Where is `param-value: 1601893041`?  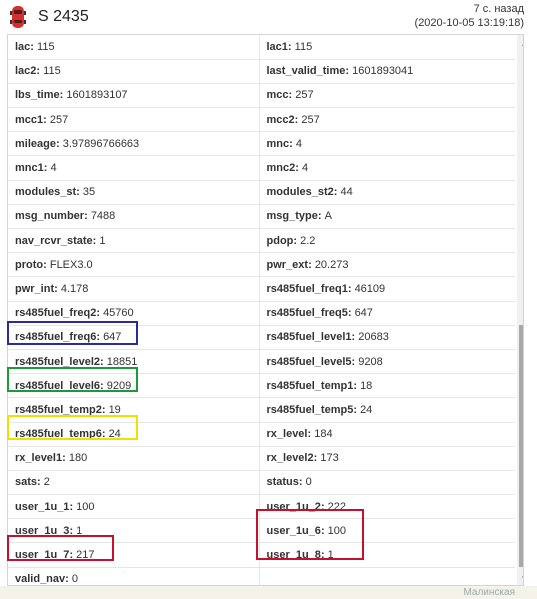
param-value: 1601893041 is located at coordinates (383, 71).